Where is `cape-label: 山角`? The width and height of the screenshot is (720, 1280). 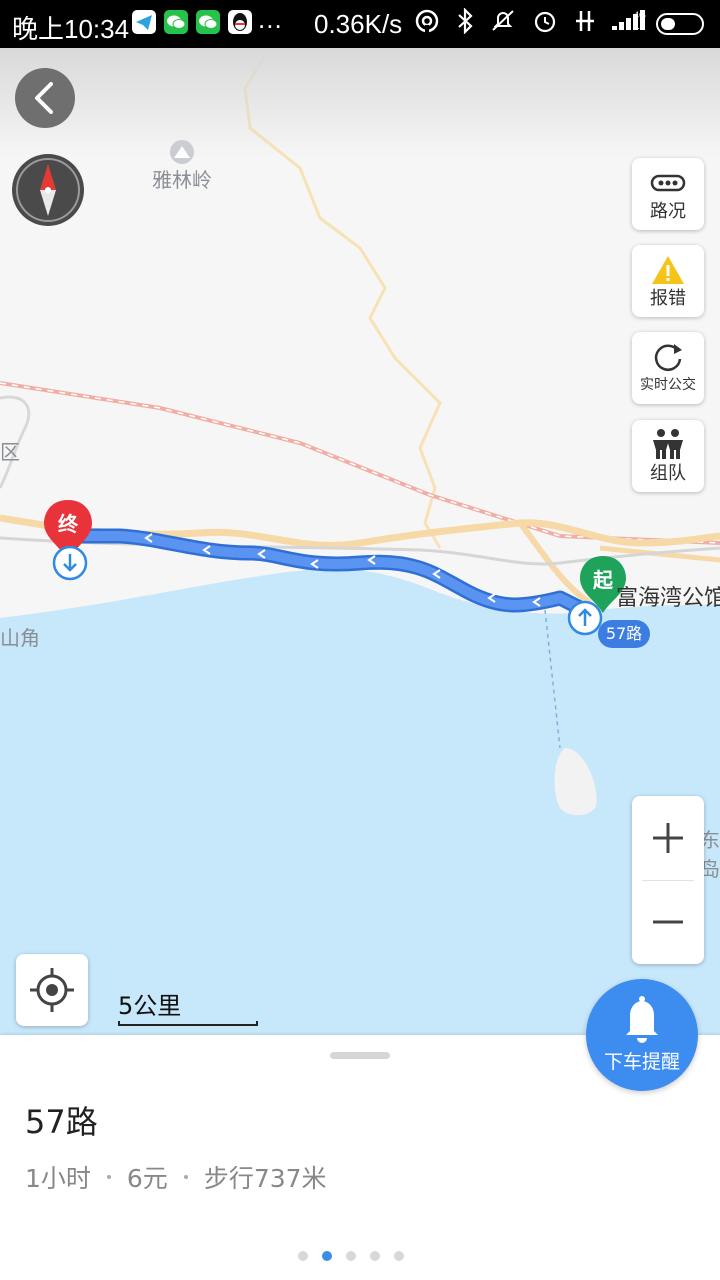
cape-label: 山角 is located at coordinates (20, 638).